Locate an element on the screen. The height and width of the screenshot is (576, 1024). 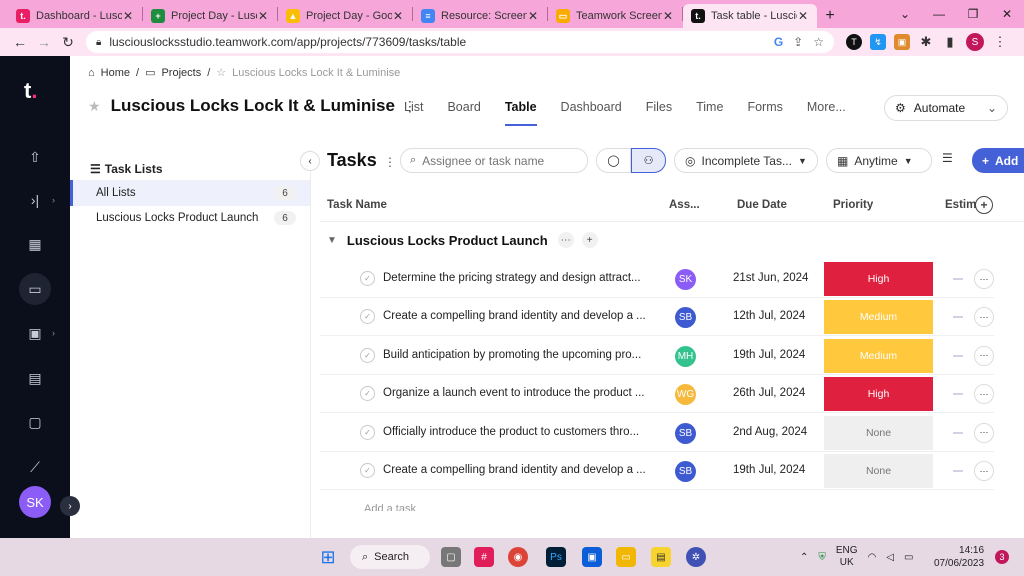
restore-icon: ❐ is located at coordinates (973, 14).